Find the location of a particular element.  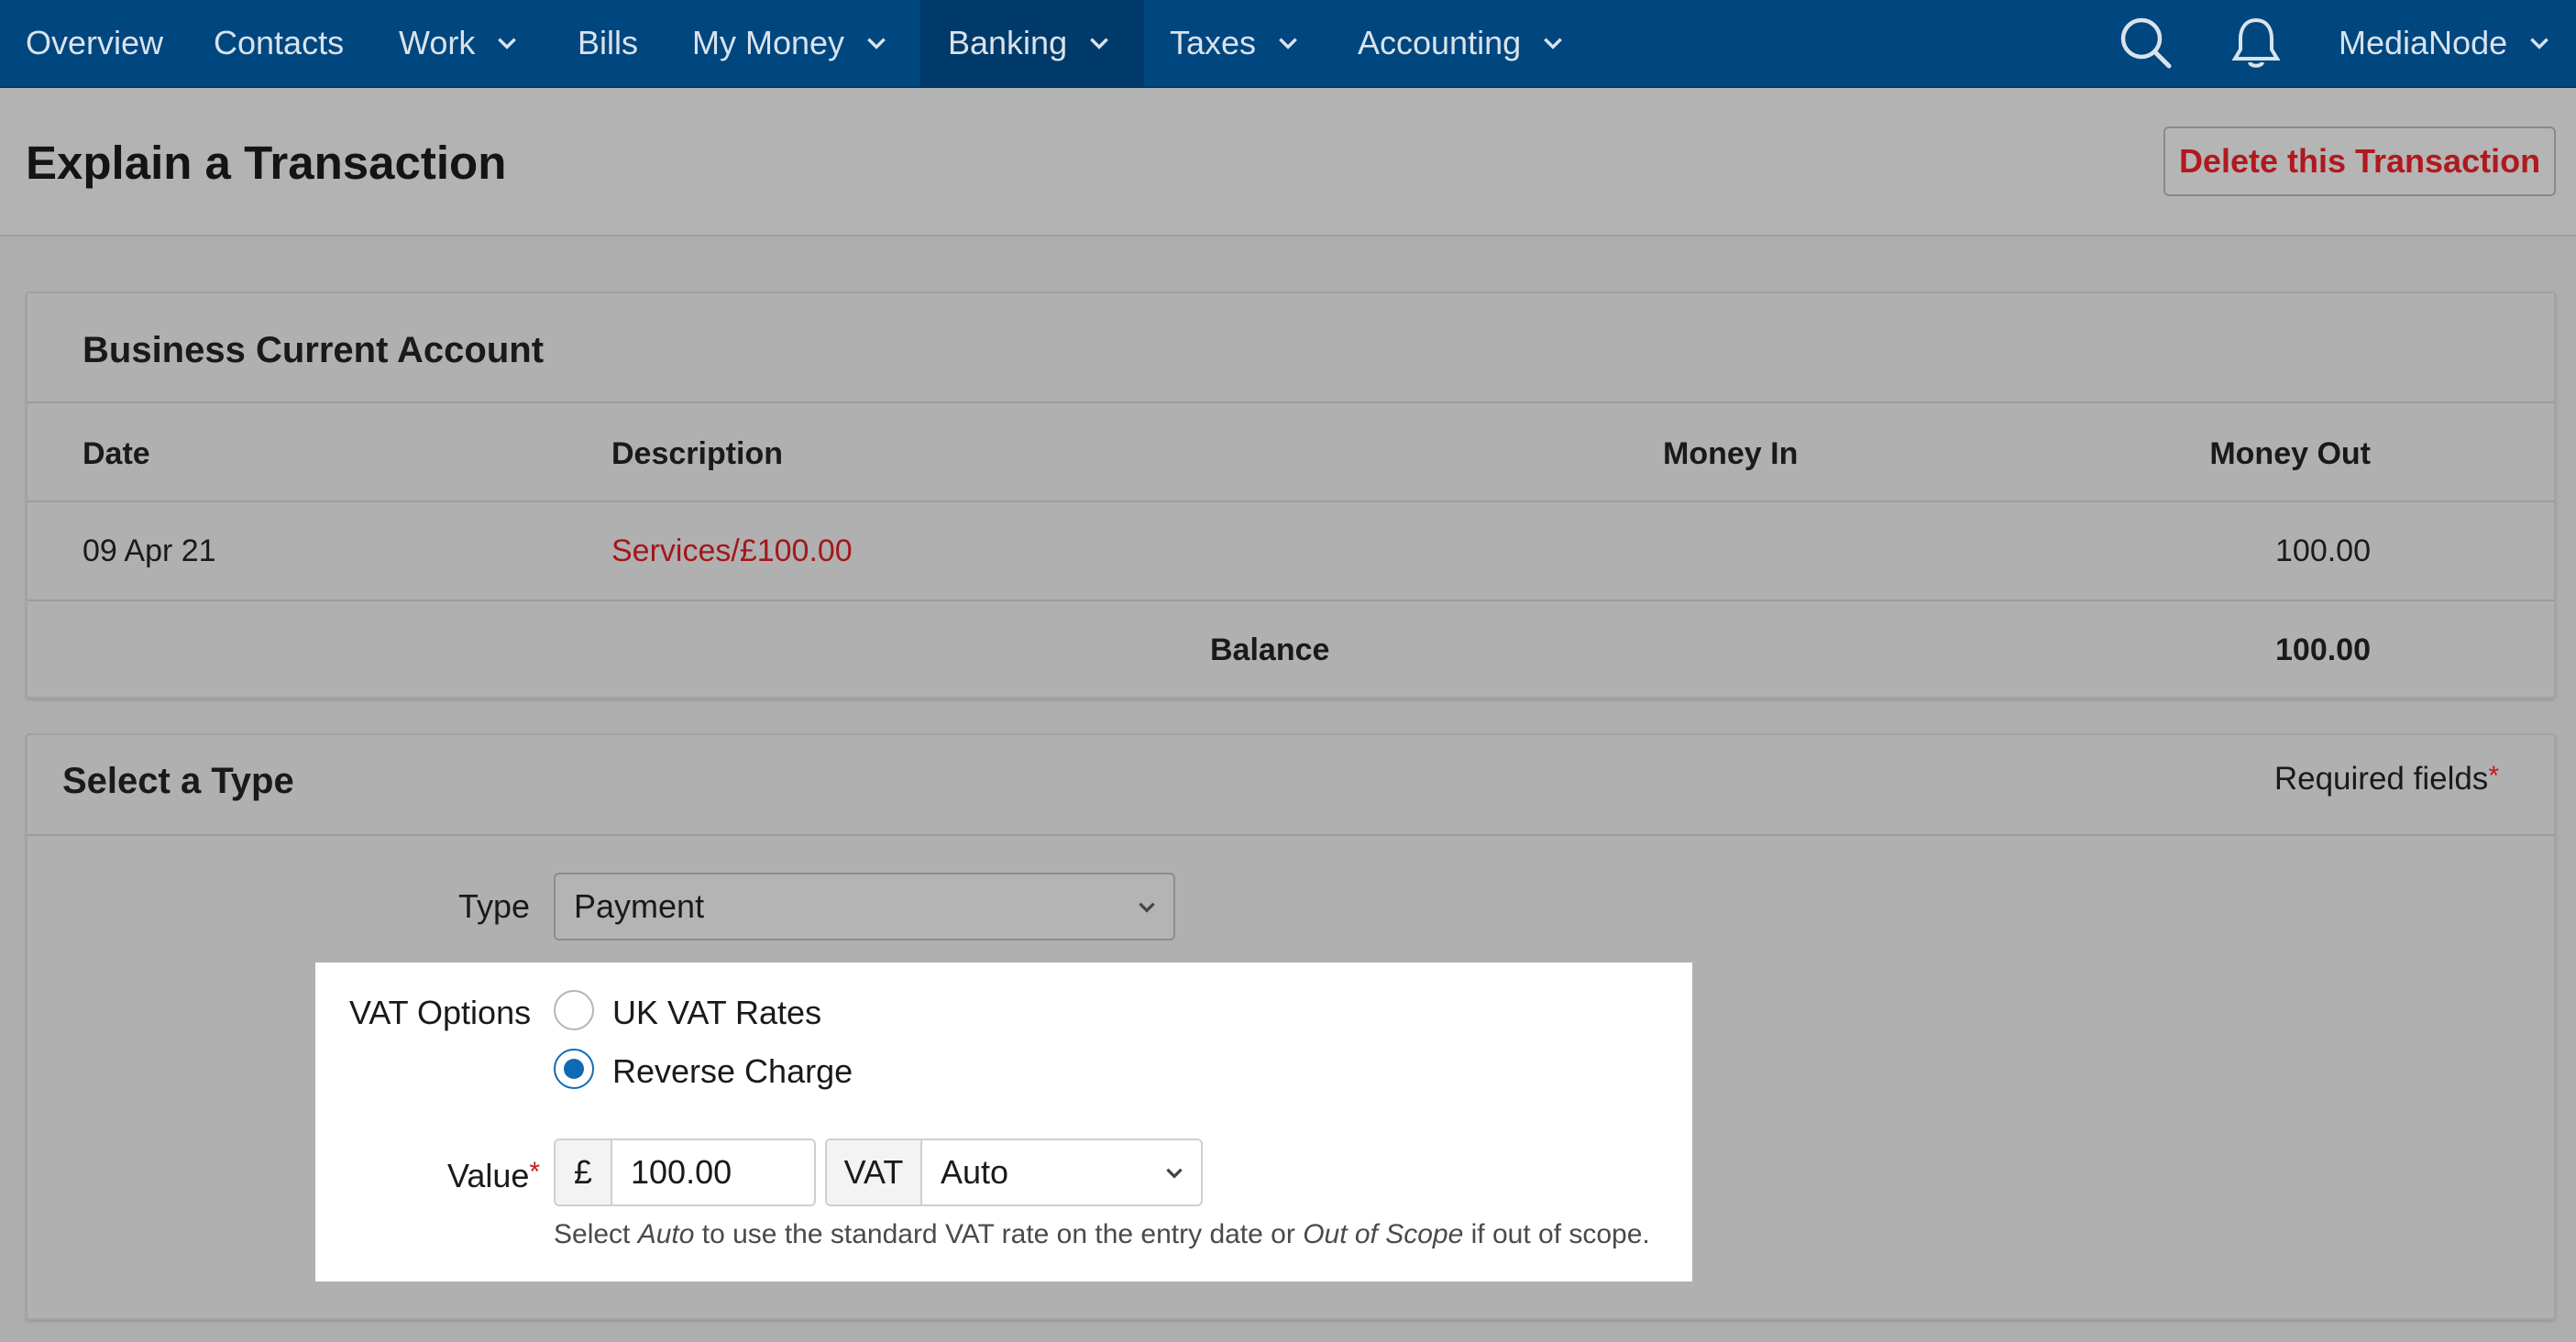

nav-banking-label: Banking is located at coordinates (1008, 42).